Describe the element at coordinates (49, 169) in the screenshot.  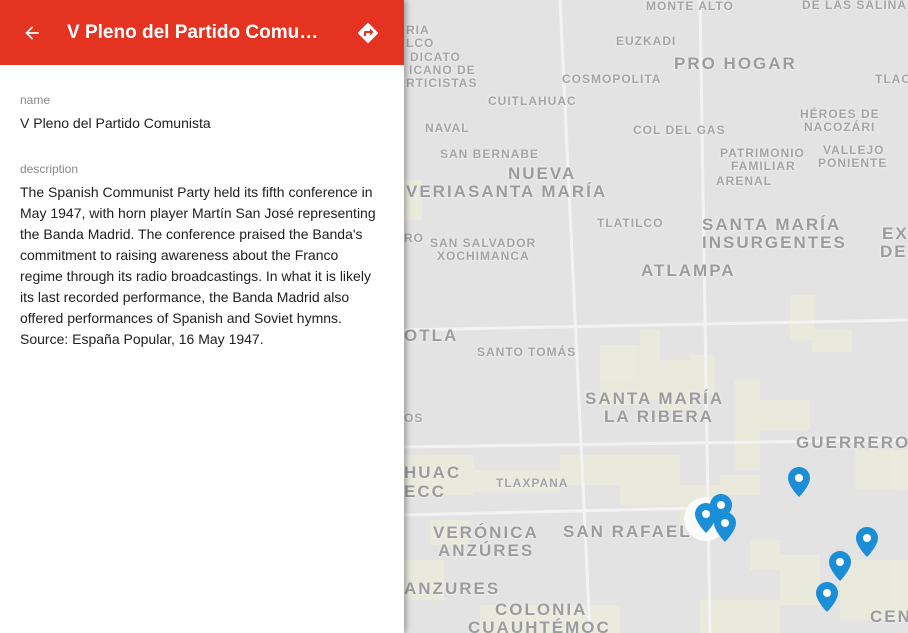
I see `description-field-label: description` at that location.